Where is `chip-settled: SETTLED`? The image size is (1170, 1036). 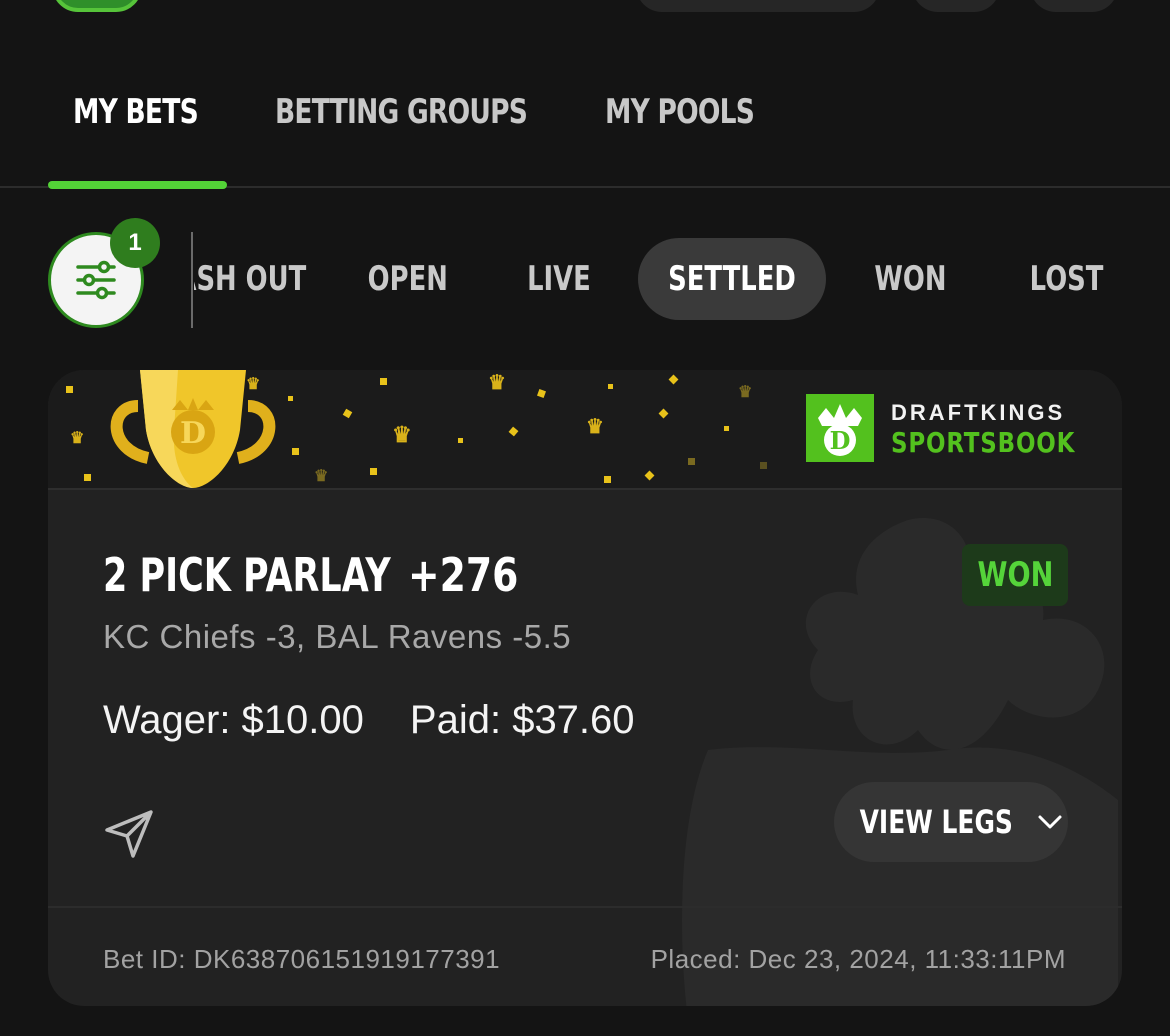 chip-settled: SETTLED is located at coordinates (732, 279).